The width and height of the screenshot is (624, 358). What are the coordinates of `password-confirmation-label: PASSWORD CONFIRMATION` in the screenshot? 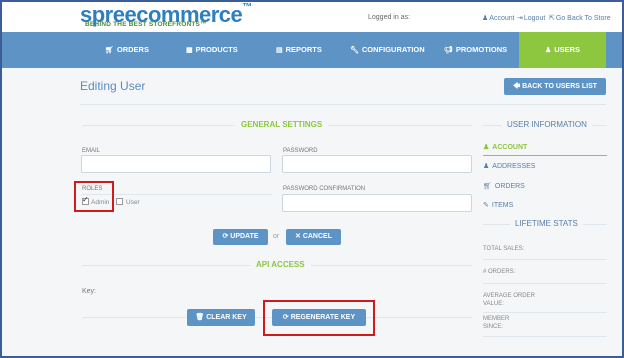 It's located at (324, 189).